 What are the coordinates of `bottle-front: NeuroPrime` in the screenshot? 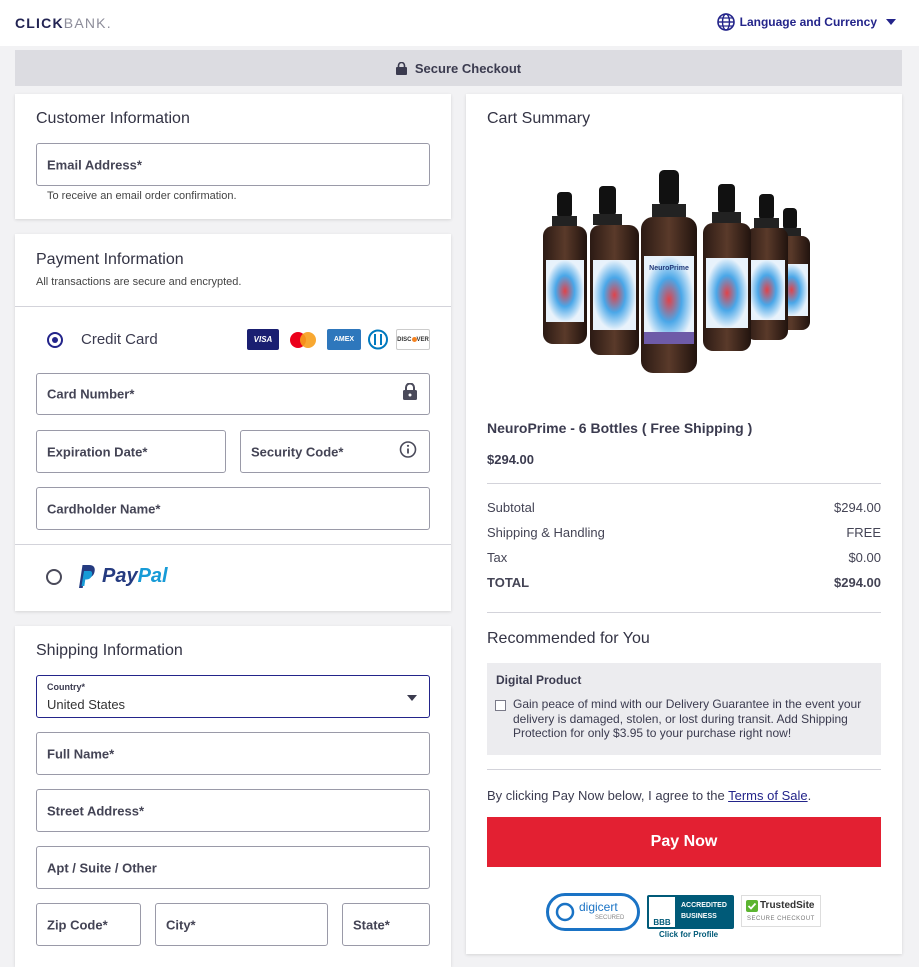 It's located at (669, 271).